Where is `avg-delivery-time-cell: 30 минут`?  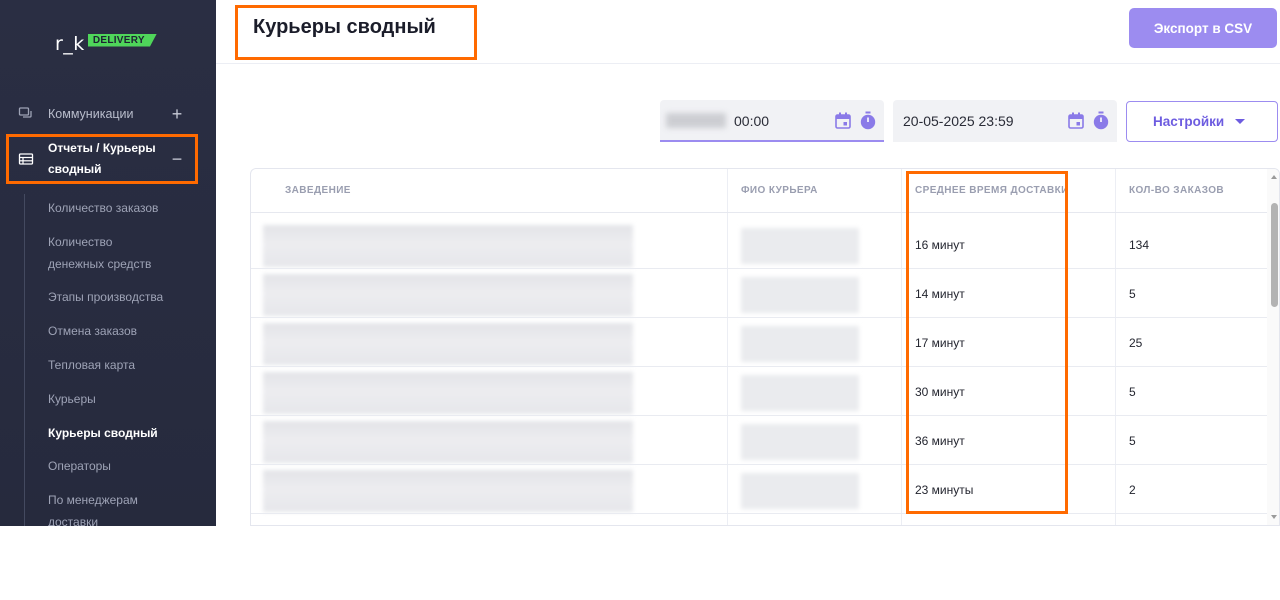
avg-delivery-time-cell: 30 минут is located at coordinates (940, 392).